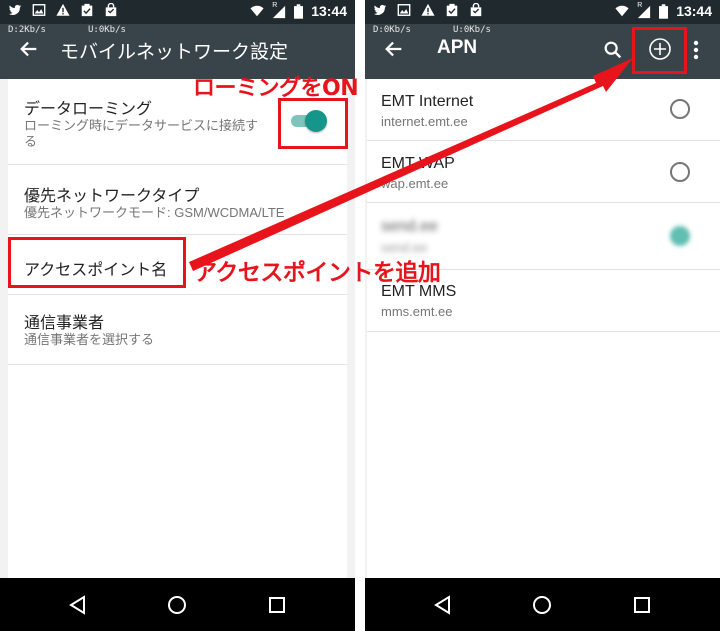  I want to click on setting-preferred-network-type: 優先ネットワークタイプ 優先ネットワークモード: GSM/WCDMA/LTE, so click(177, 200).